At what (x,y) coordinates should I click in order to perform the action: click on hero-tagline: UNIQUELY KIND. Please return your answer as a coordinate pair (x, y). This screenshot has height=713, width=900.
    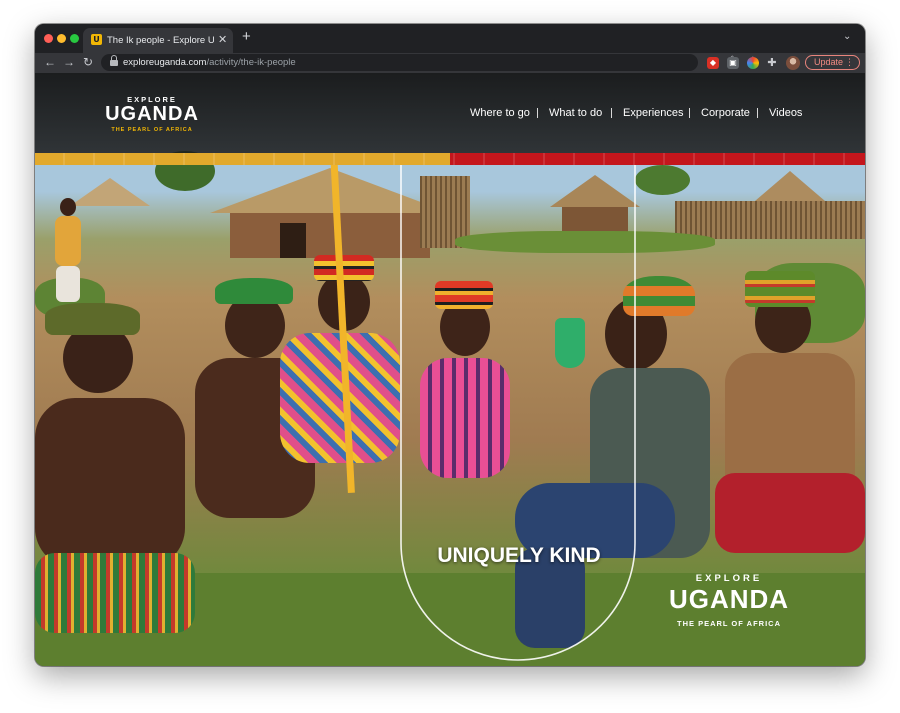
    Looking at the image, I should click on (519, 555).